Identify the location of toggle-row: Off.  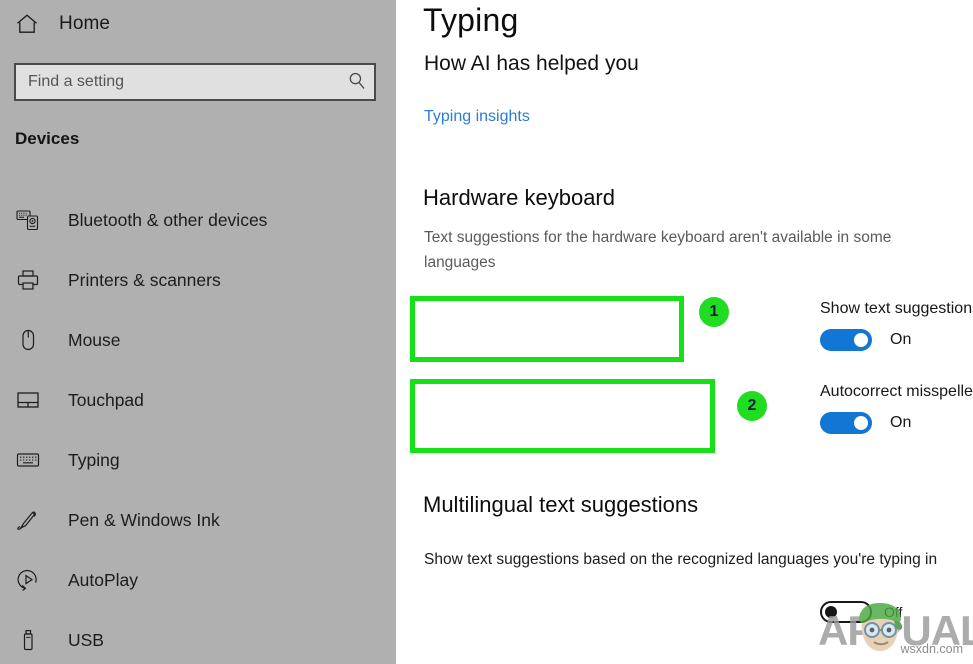
(861, 612).